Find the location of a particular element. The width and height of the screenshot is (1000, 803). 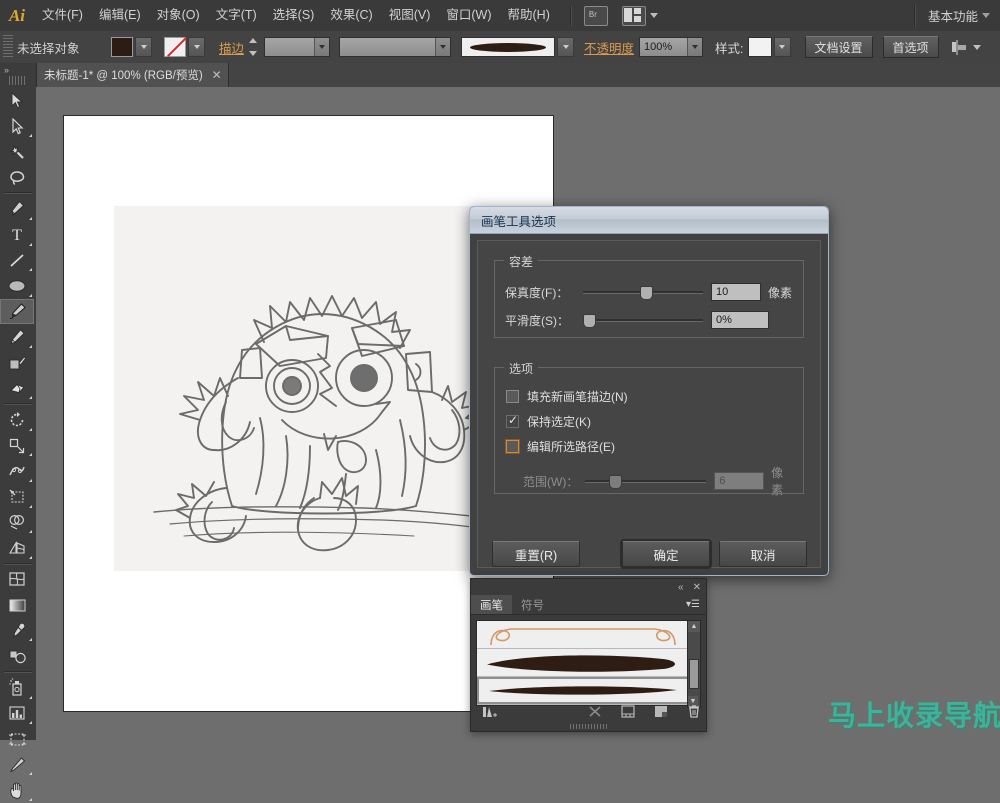

rotate-tool is located at coordinates (17, 420).